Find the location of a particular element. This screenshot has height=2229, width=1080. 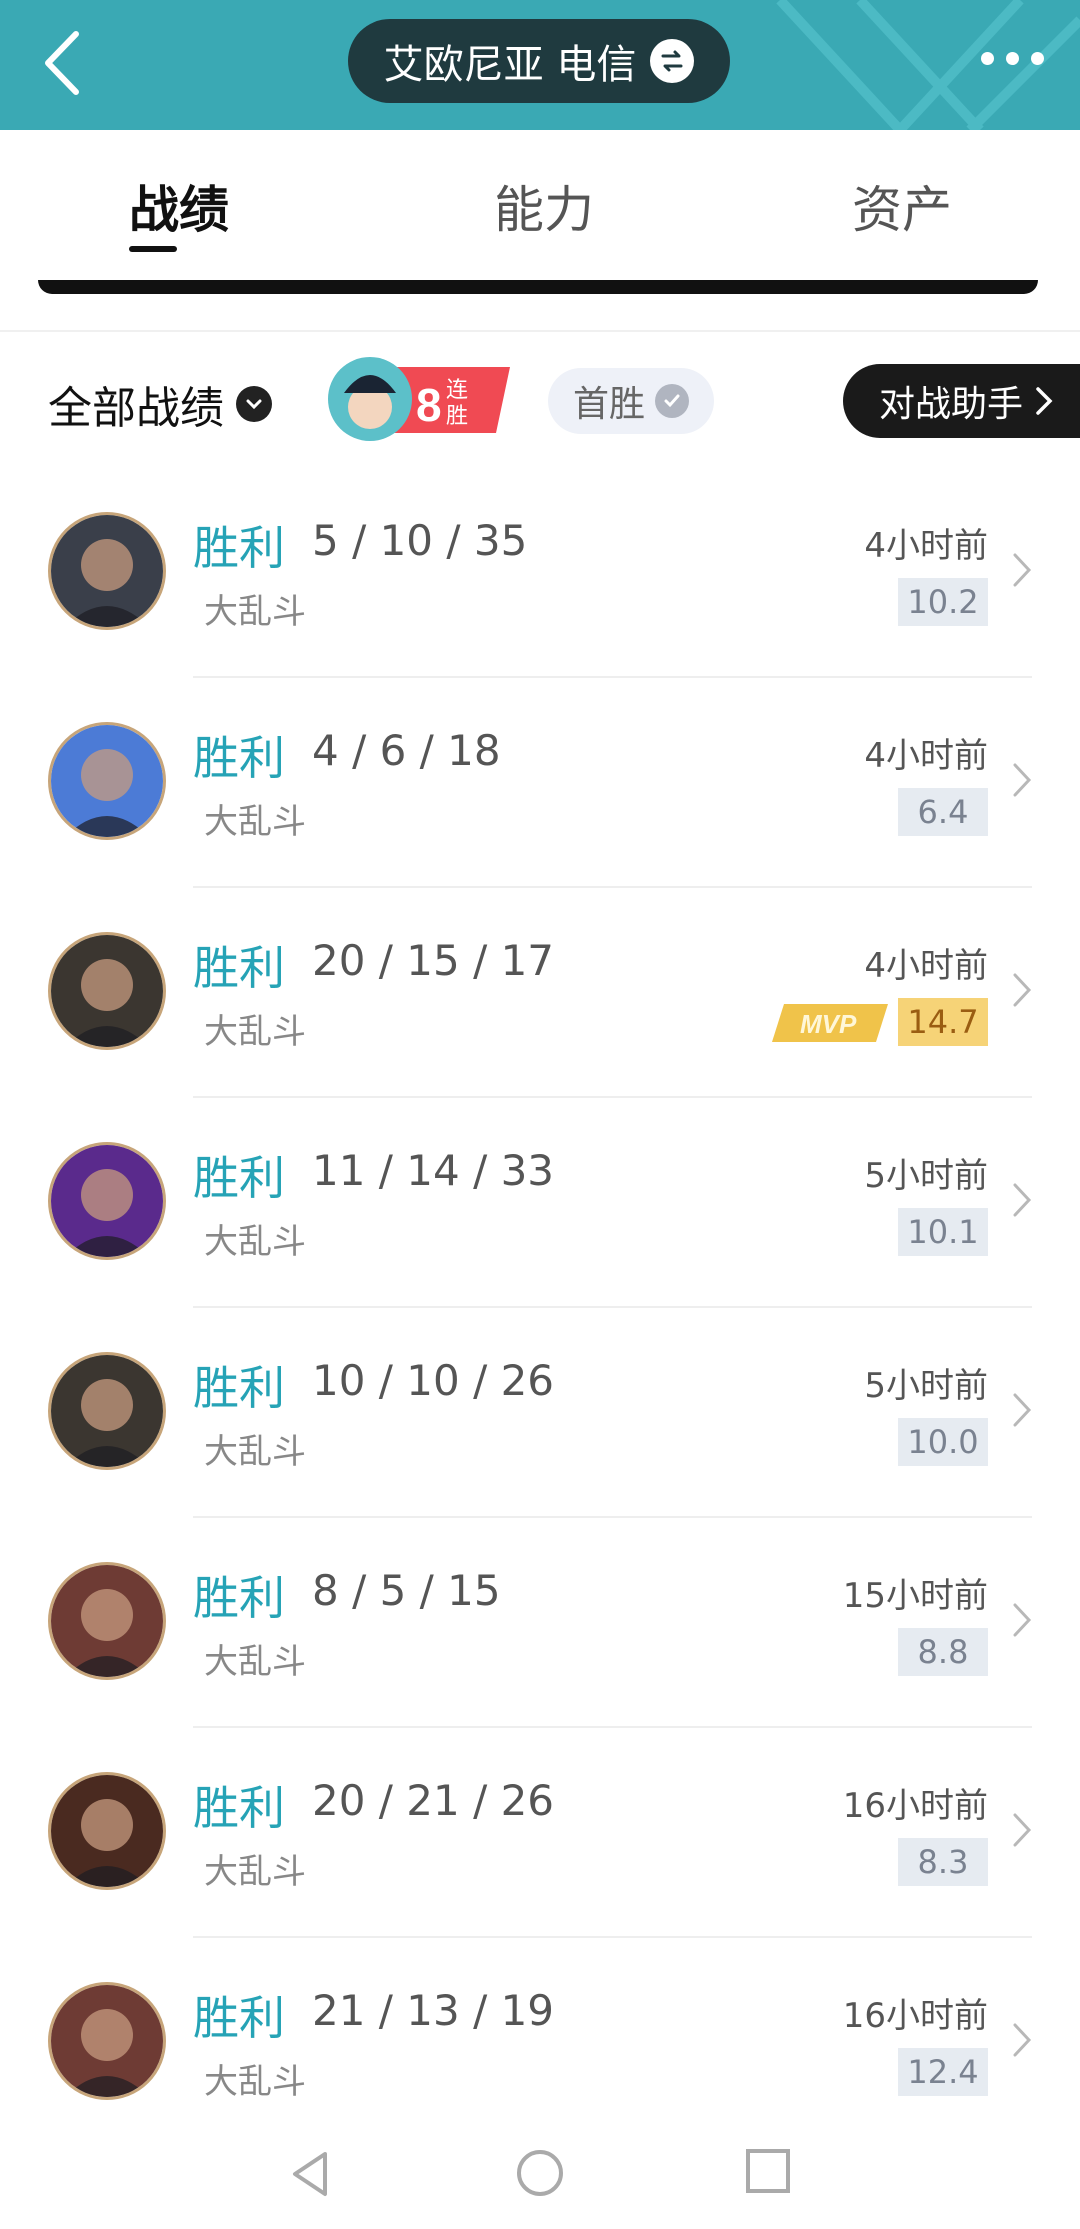

match-score: 12.4 is located at coordinates (943, 2072).